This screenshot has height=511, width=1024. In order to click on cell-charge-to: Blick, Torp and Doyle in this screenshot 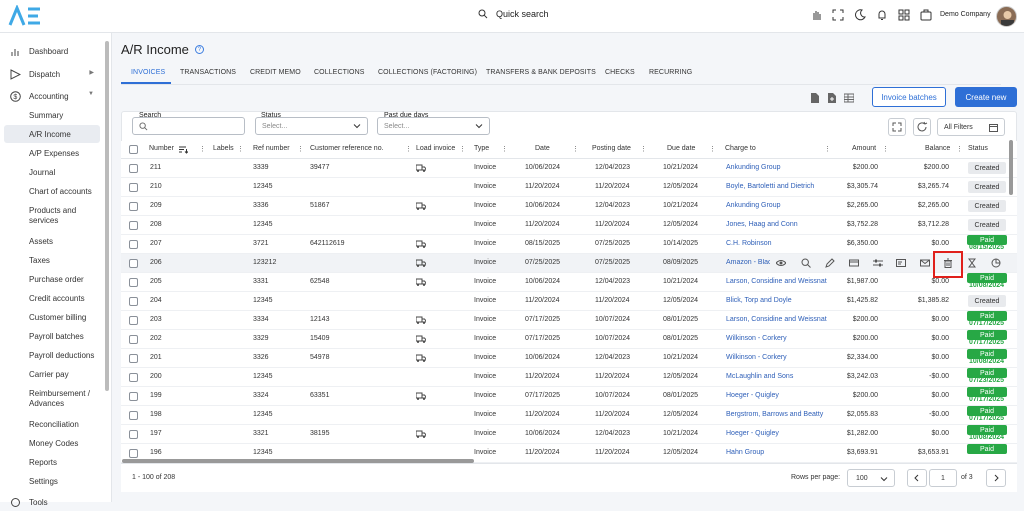, I will do `click(759, 300)`.